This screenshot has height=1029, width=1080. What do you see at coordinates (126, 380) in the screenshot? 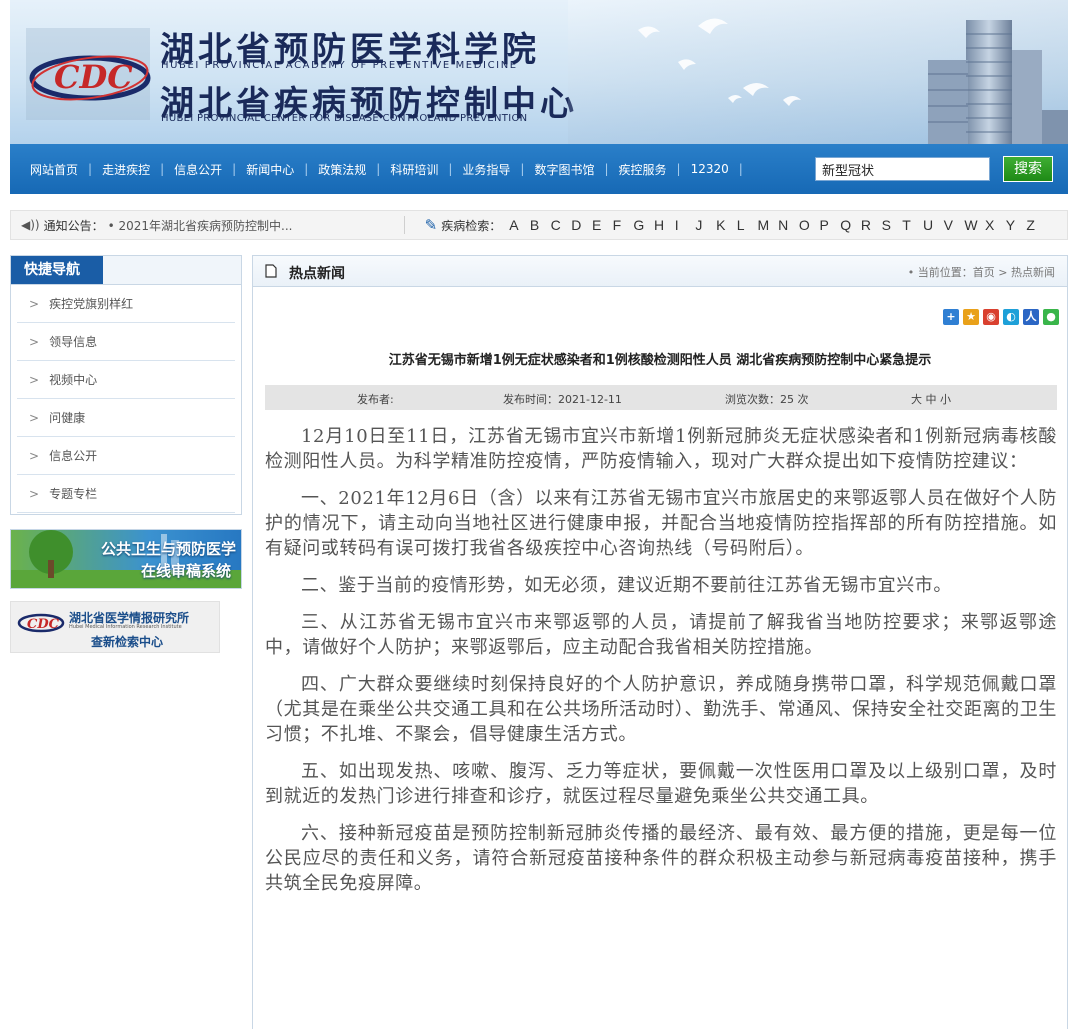
I see `sidebar-item-video: > 视频中心` at bounding box center [126, 380].